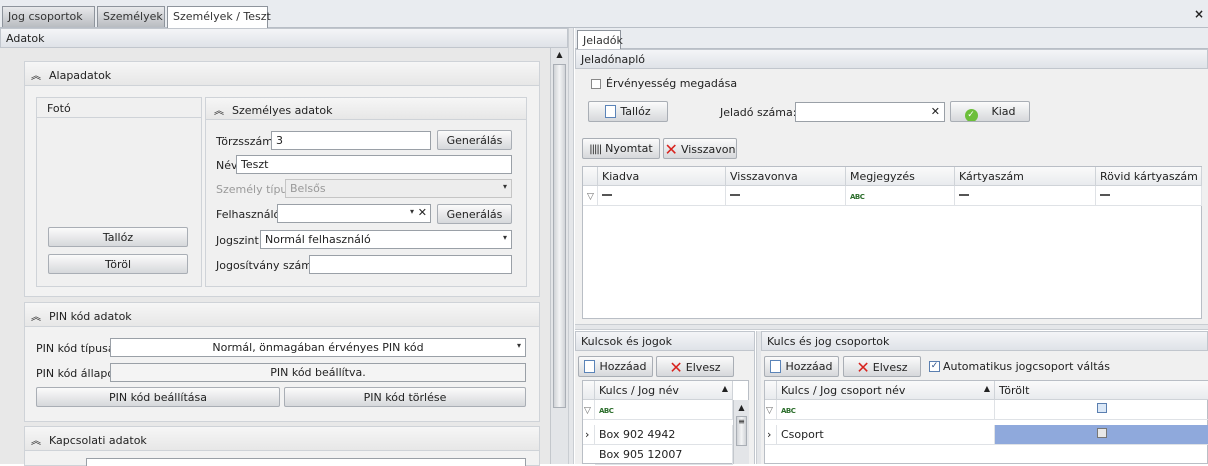  I want to click on torolt-checkbox, so click(1101, 433).